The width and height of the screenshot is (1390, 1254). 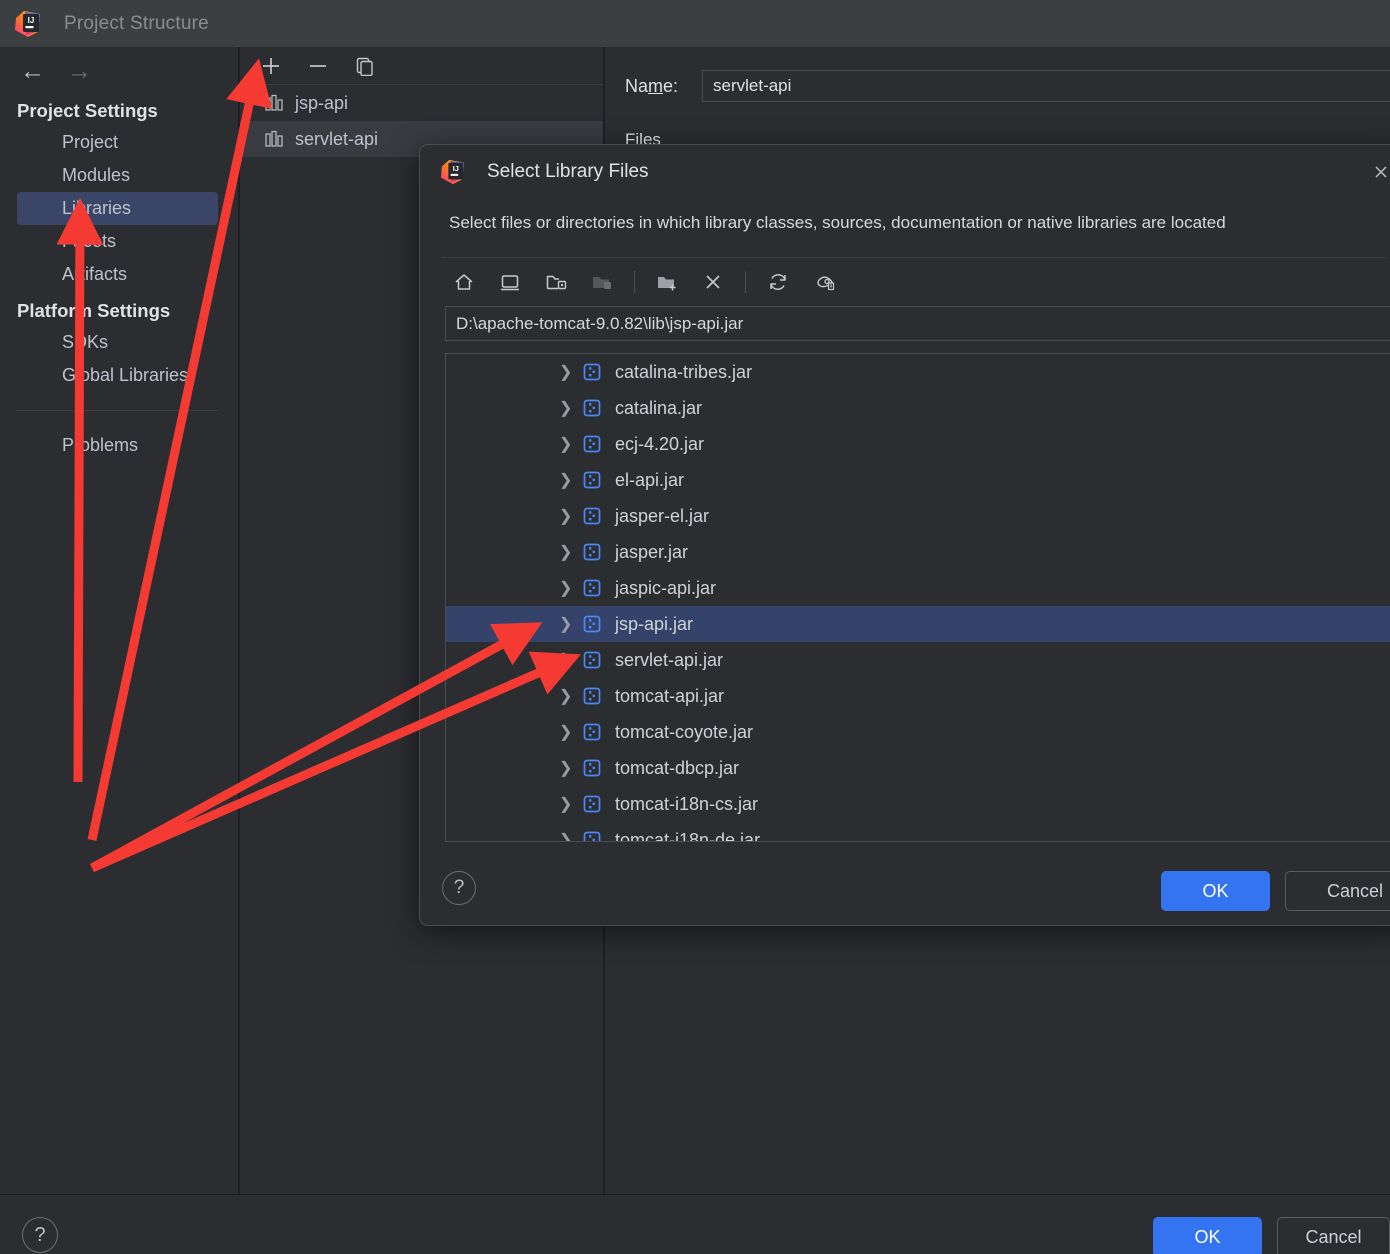 What do you see at coordinates (652, 85) in the screenshot?
I see `name-label: Name:` at bounding box center [652, 85].